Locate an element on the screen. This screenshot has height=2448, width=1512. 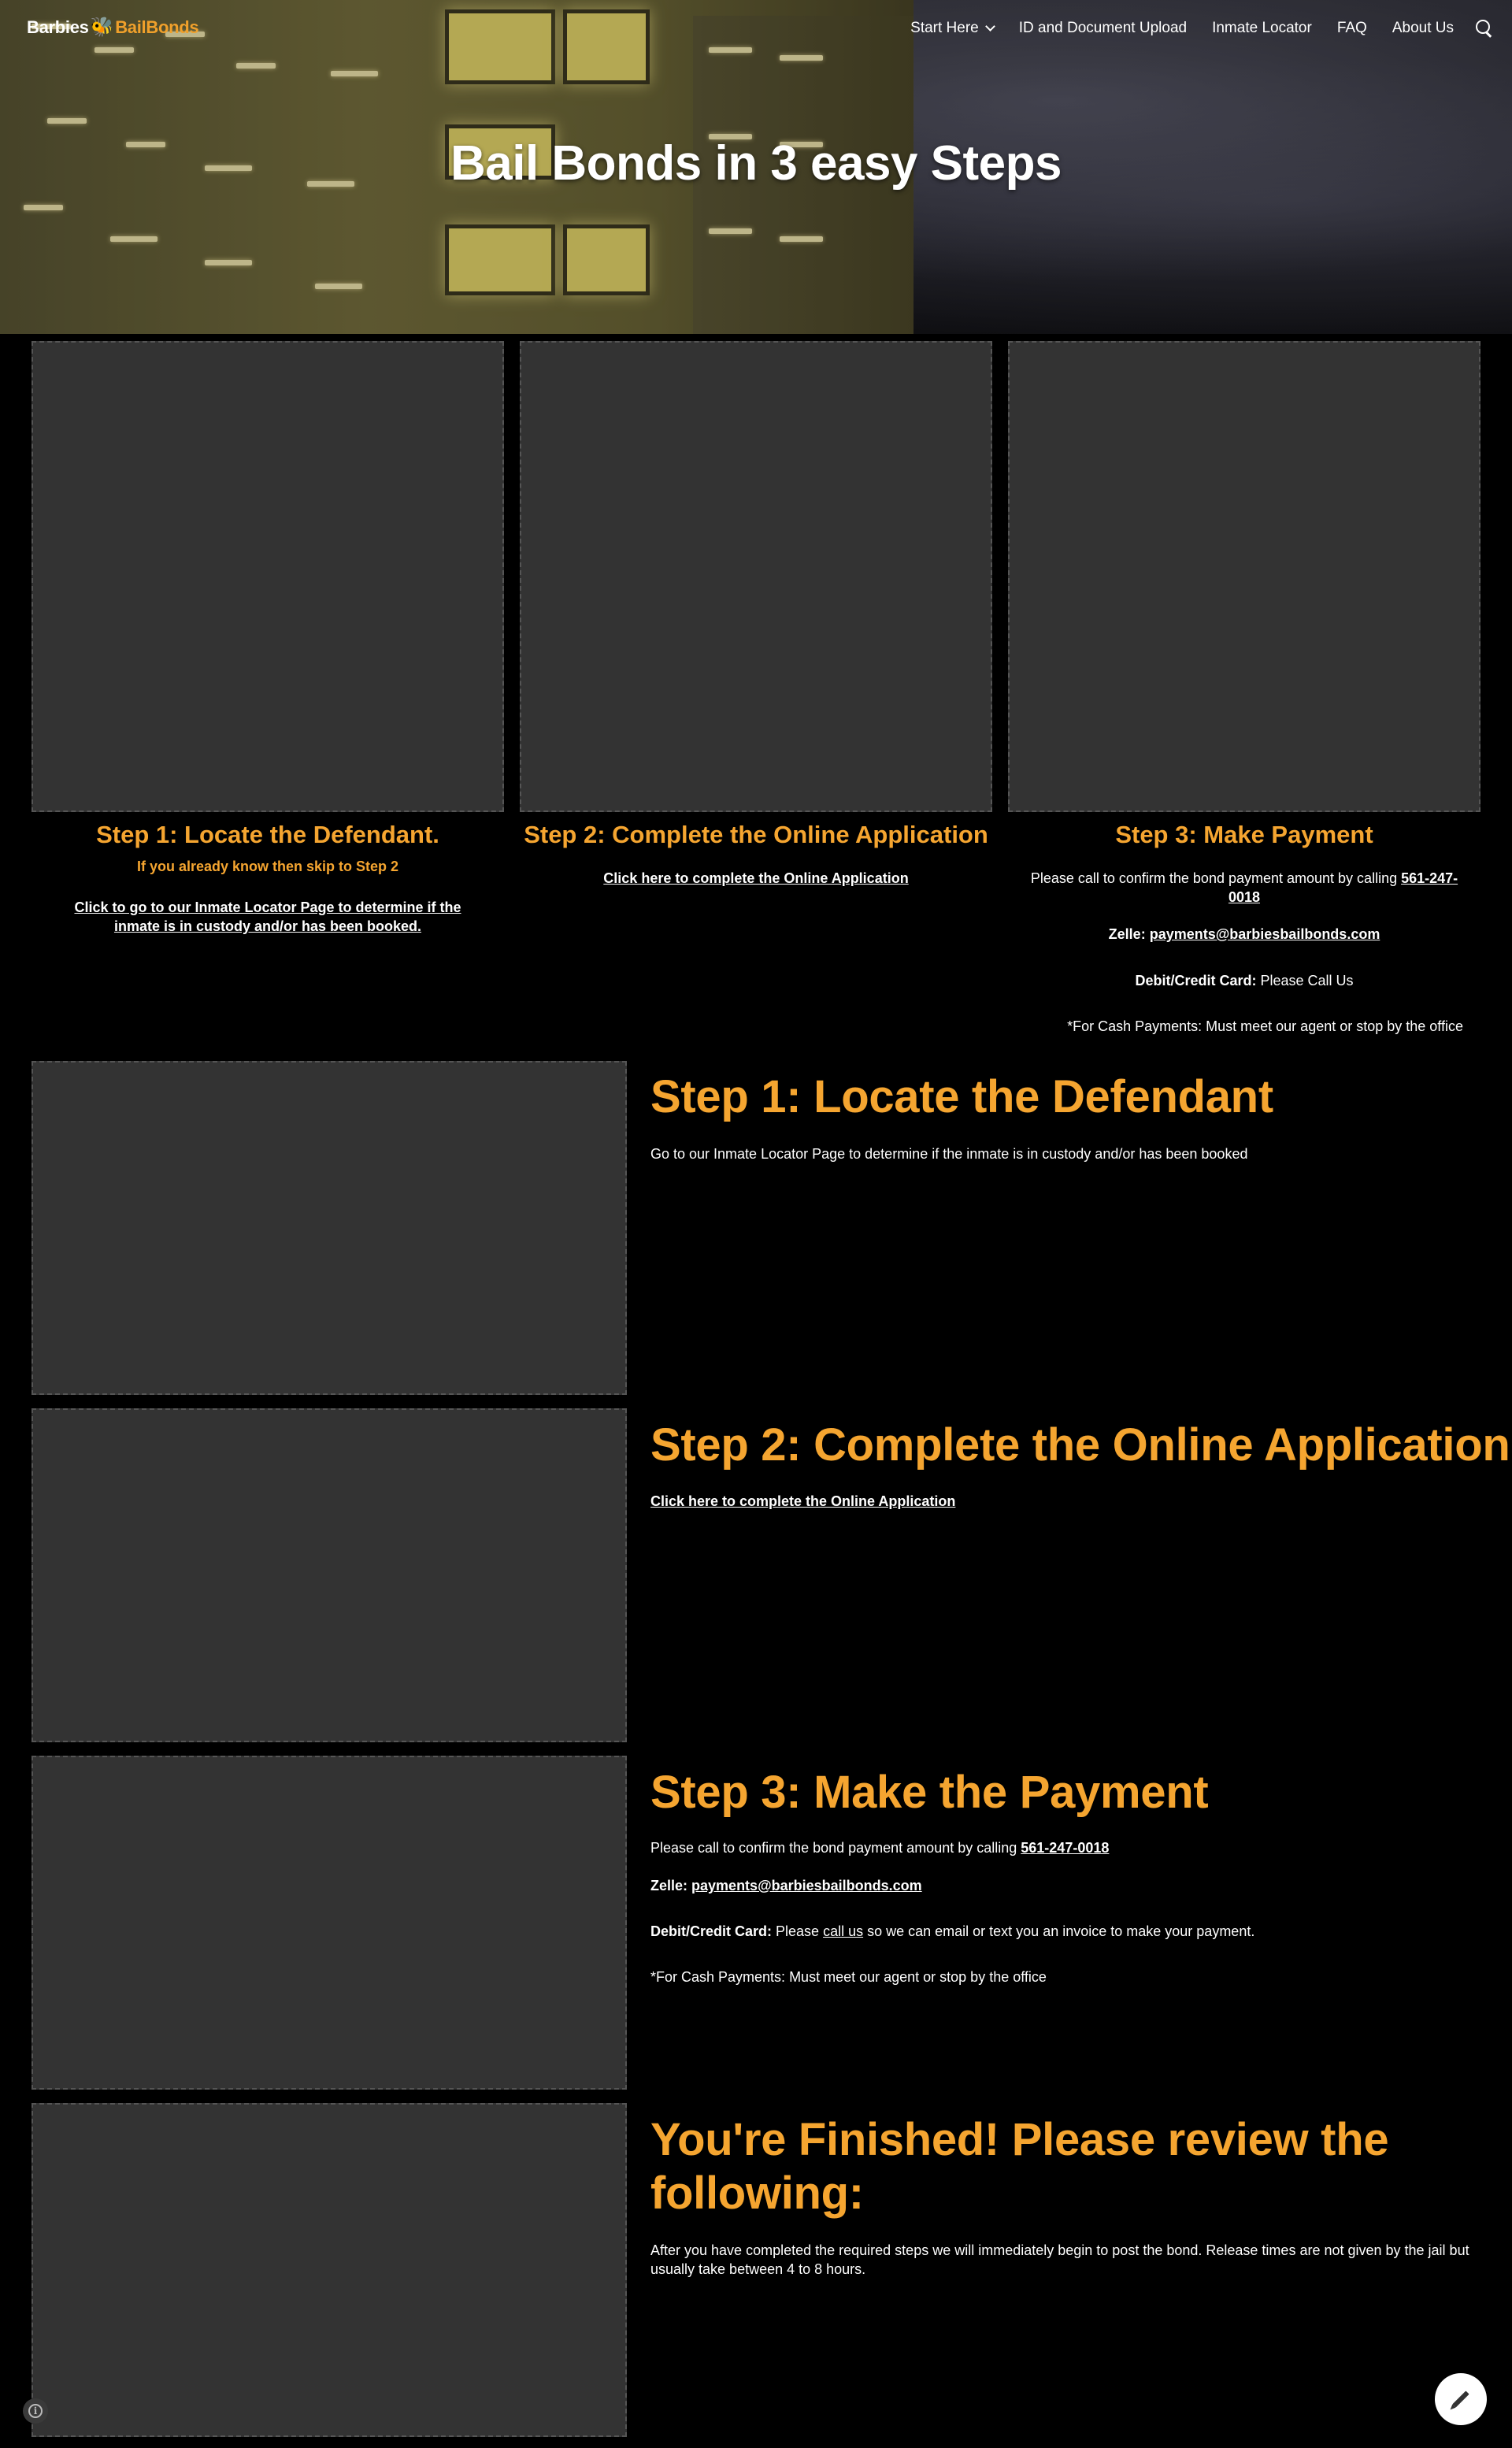
card-text: Please Call Us is located at coordinates (1305, 980).